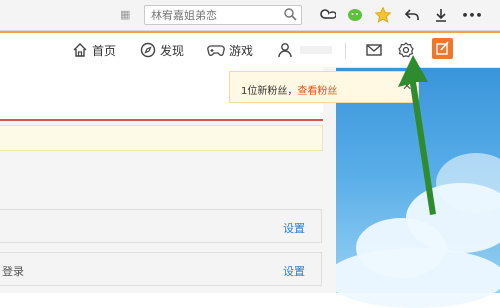 This screenshot has height=308, width=500. What do you see at coordinates (161, 226) in the screenshot?
I see `settings-row: 设置` at bounding box center [161, 226].